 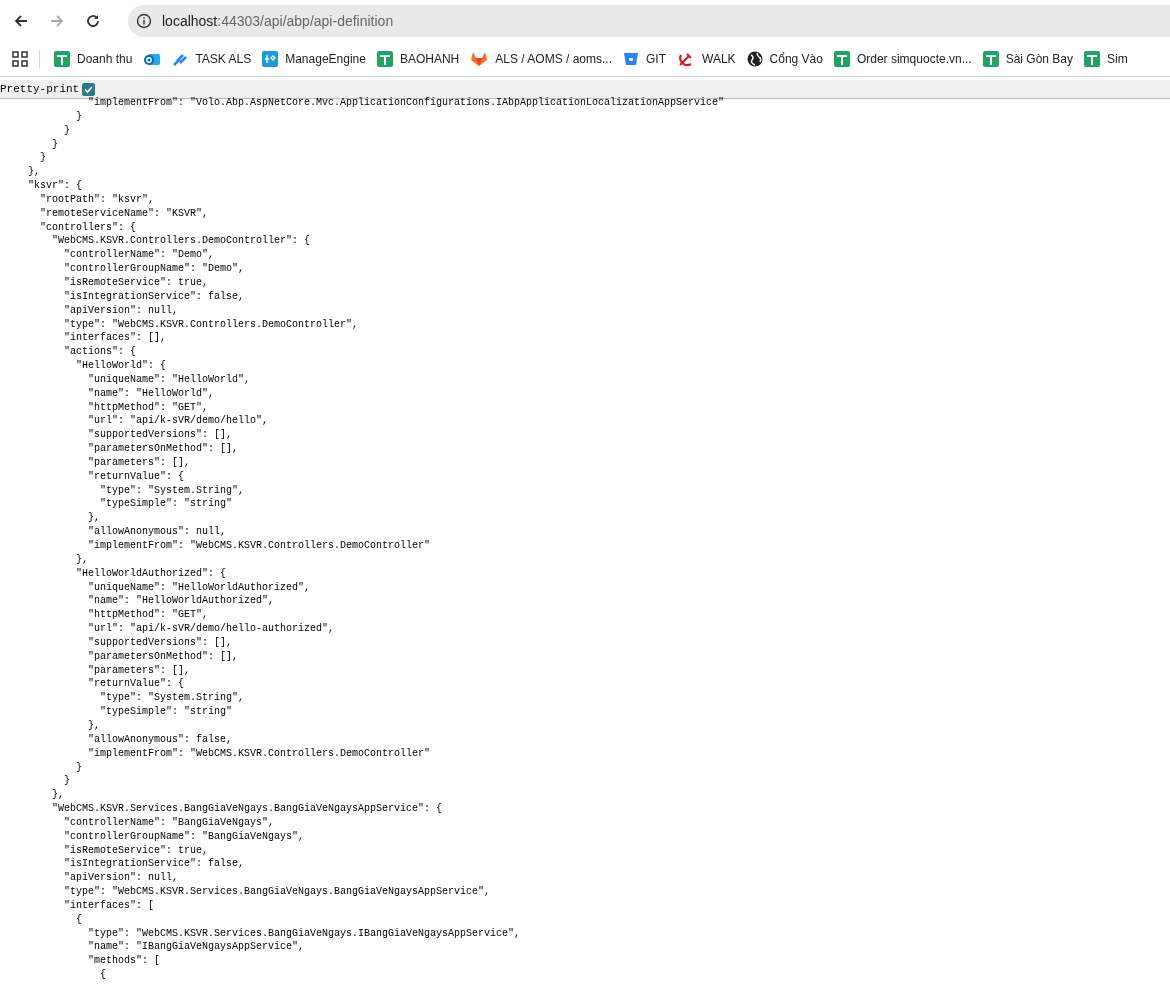 What do you see at coordinates (20, 59) in the screenshot?
I see `apps-grid-icon` at bounding box center [20, 59].